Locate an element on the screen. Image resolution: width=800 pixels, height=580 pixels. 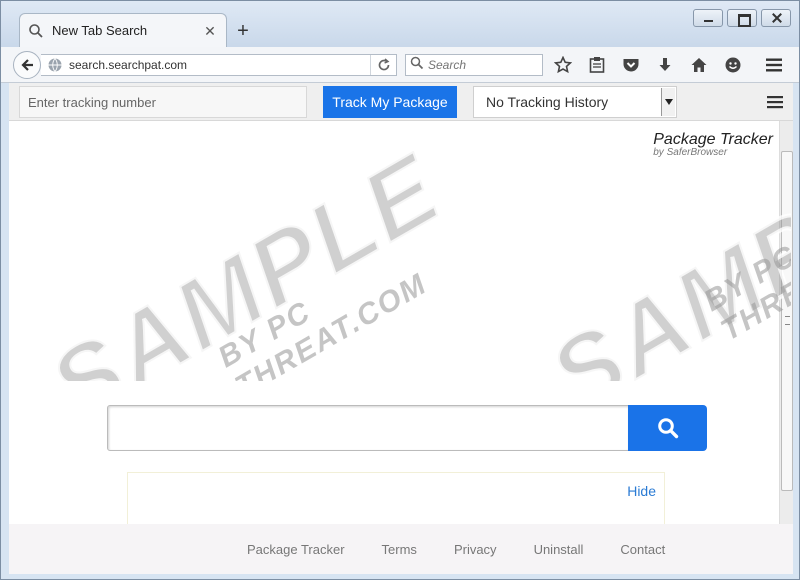
package-tracker-toolbar: Track My Package No Tracking History is located at coordinates (401, 102).